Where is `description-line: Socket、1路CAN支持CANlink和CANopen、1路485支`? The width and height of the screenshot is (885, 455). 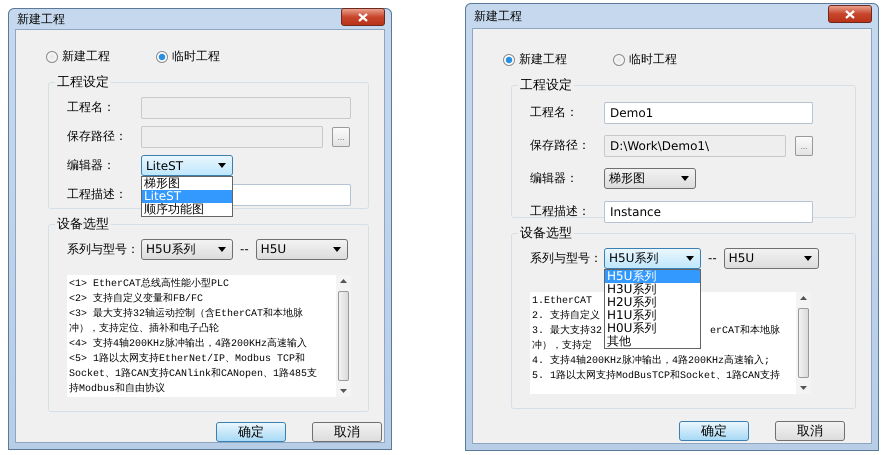 description-line: Socket、1路CAN支持CANlink和CANopen、1路485支 is located at coordinates (193, 374).